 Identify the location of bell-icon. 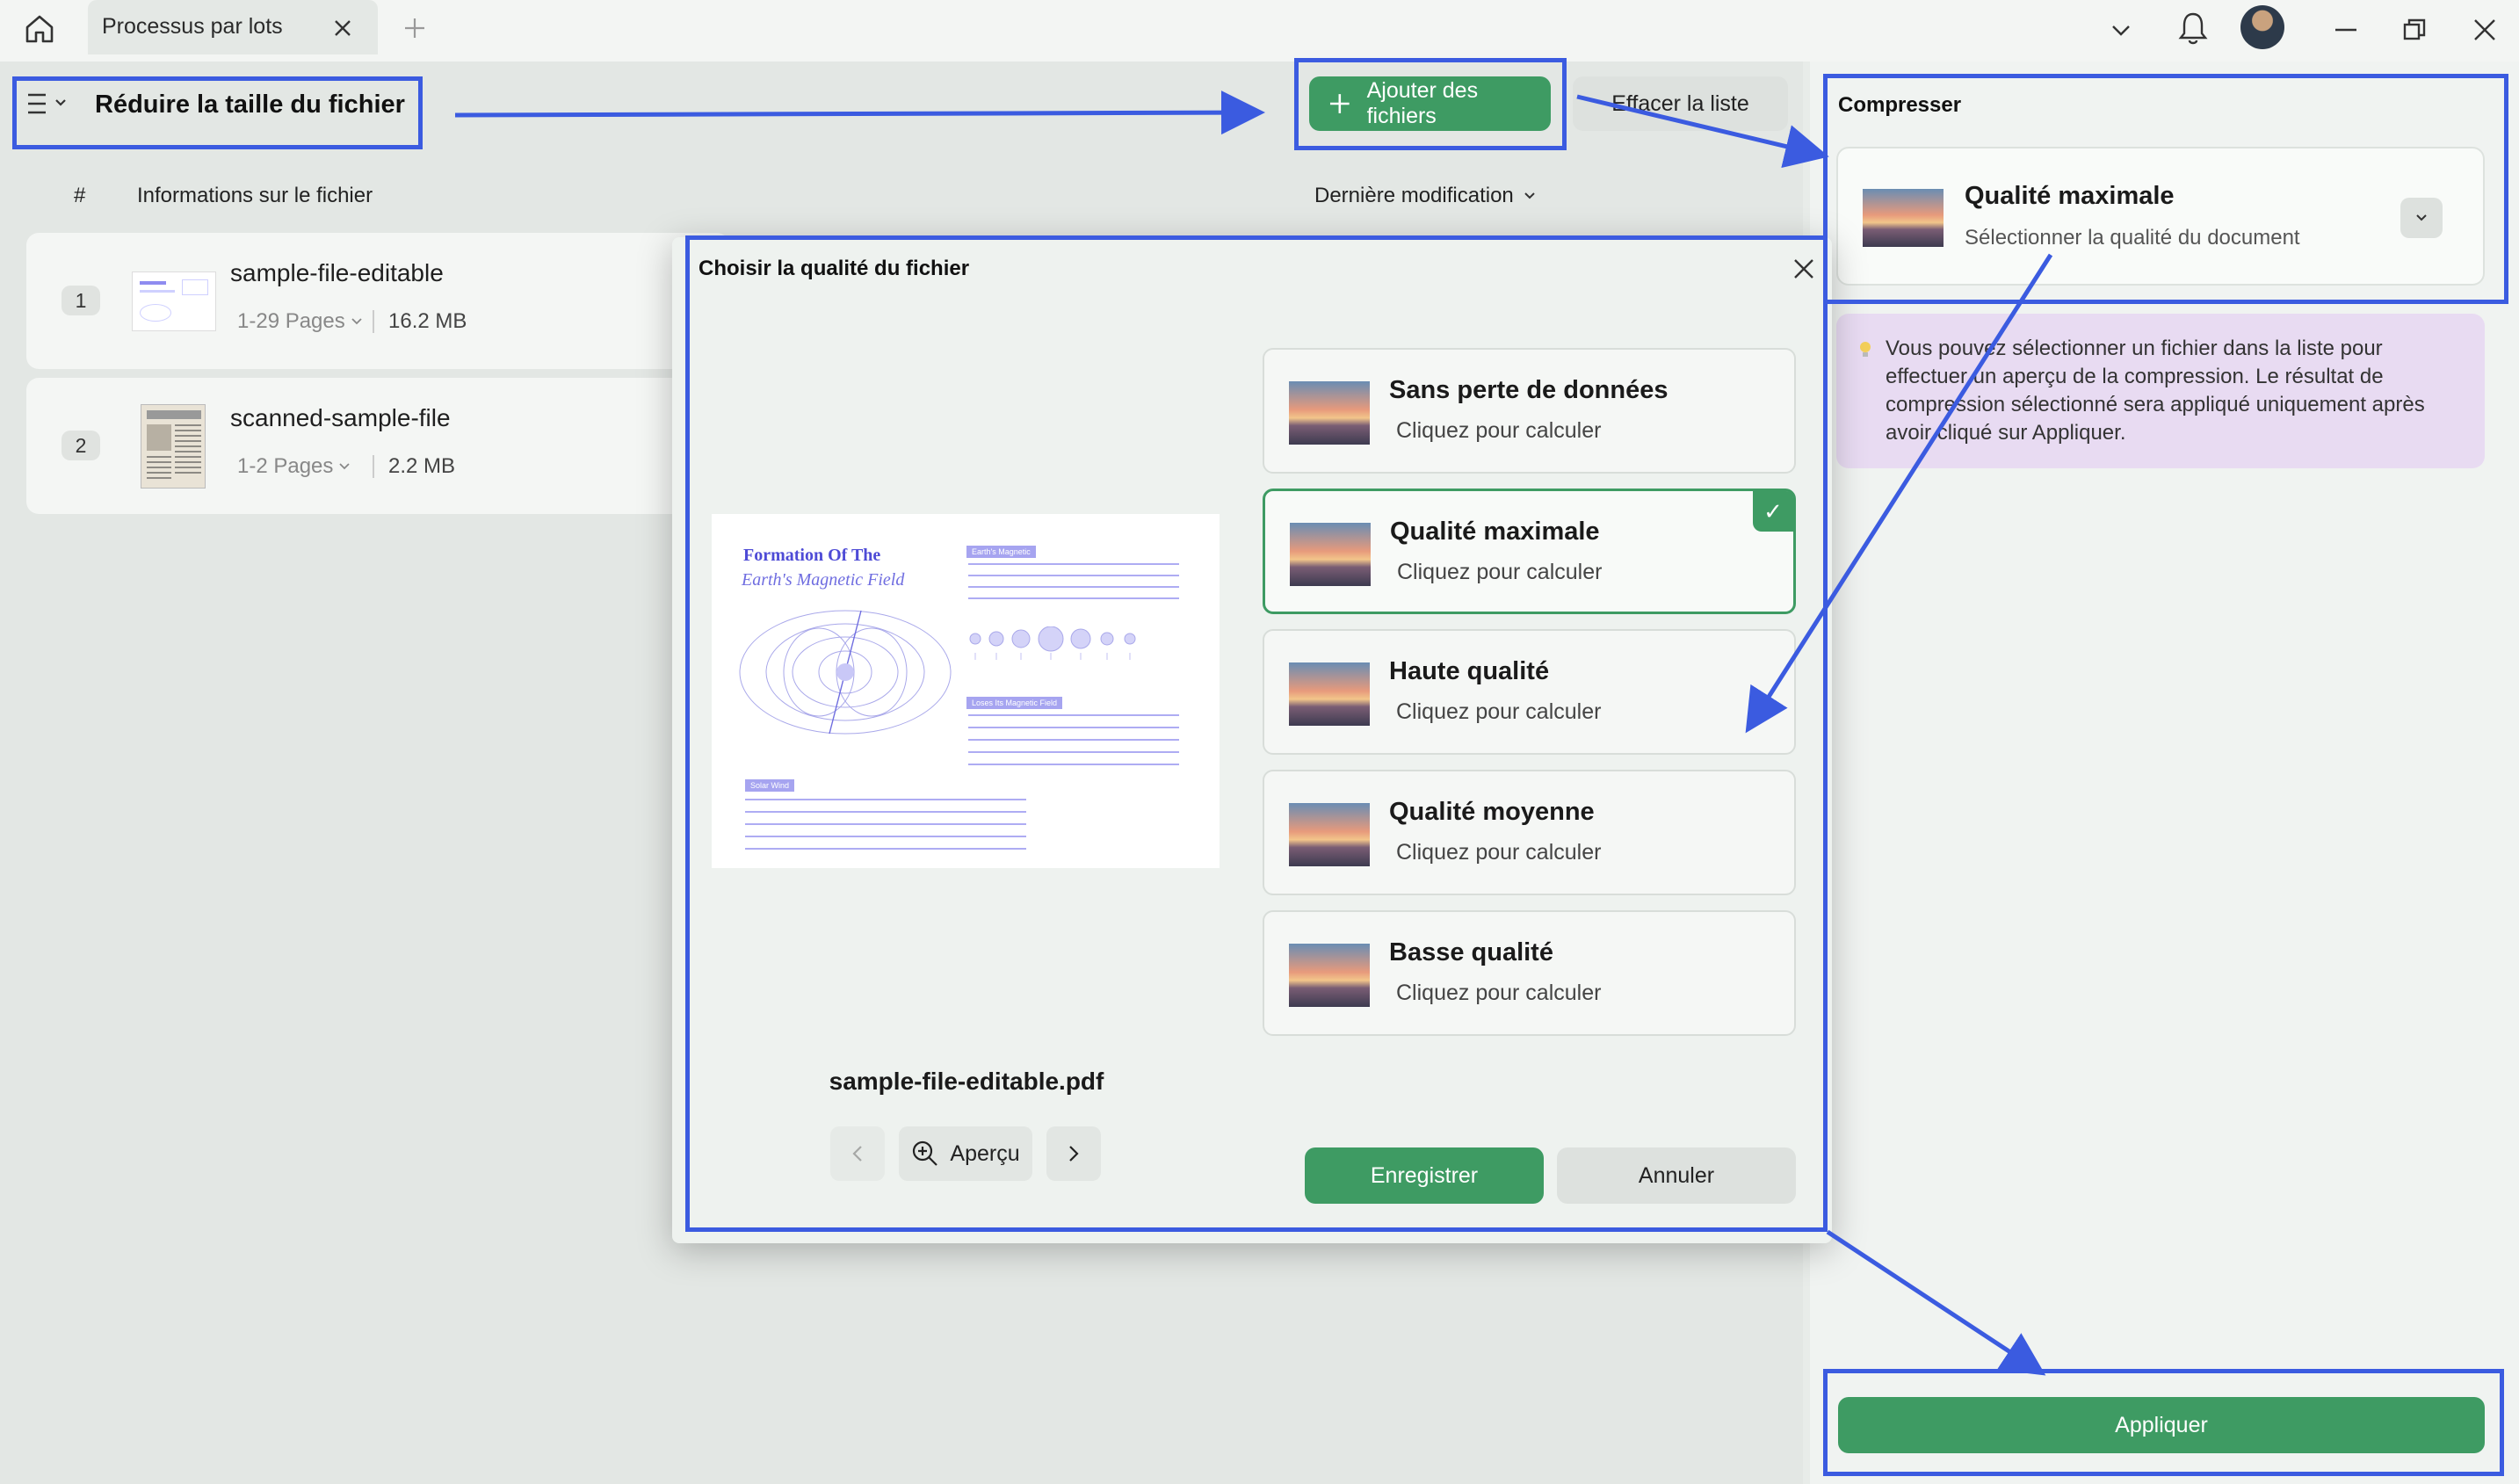
(2193, 28).